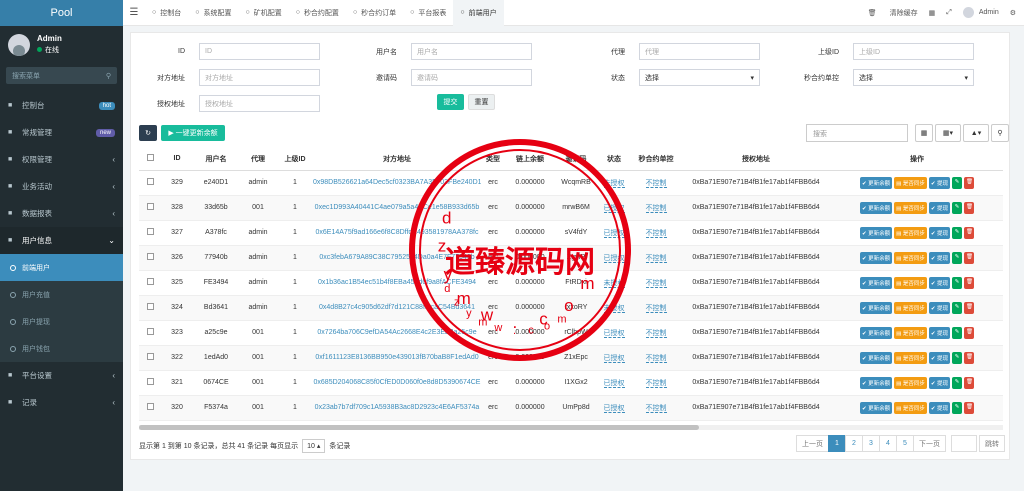 The width and height of the screenshot is (1024, 491). What do you see at coordinates (992, 443) in the screenshot?
I see `jump-button: 跳转` at bounding box center [992, 443].